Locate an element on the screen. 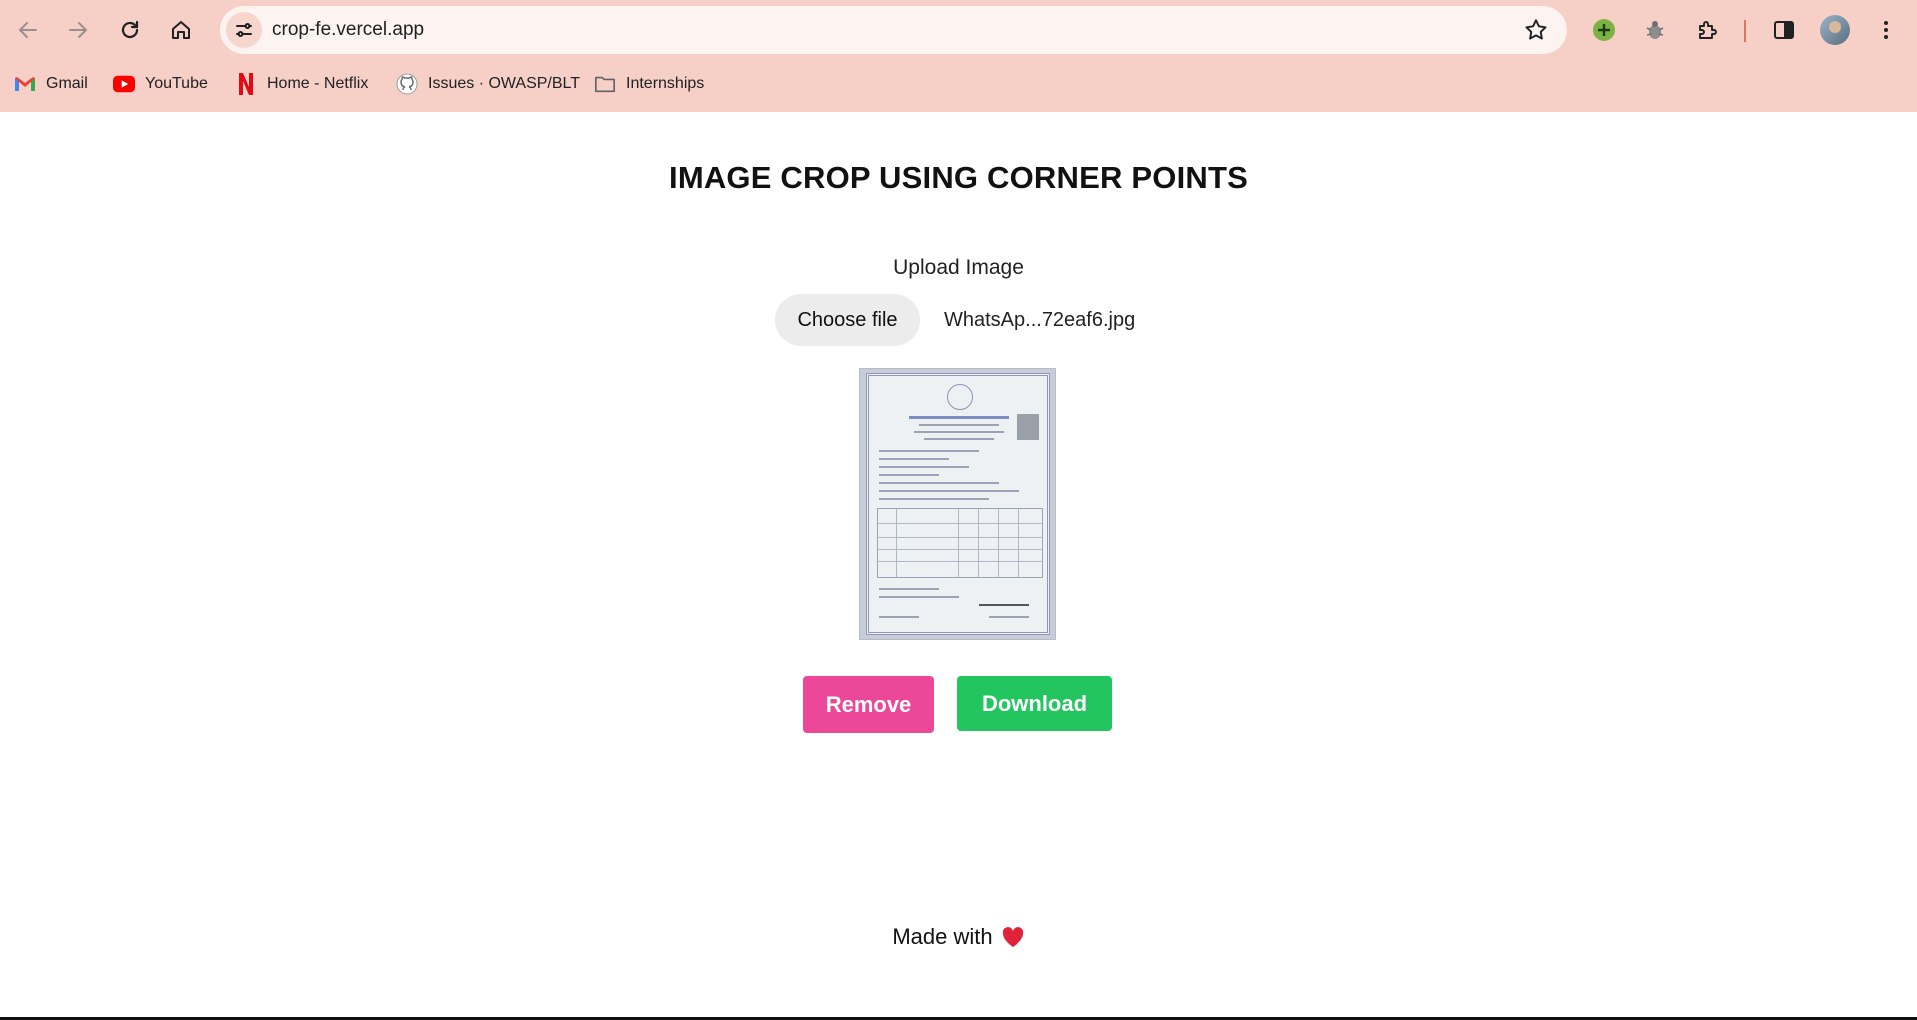  bug-icon is located at coordinates (1655, 30).